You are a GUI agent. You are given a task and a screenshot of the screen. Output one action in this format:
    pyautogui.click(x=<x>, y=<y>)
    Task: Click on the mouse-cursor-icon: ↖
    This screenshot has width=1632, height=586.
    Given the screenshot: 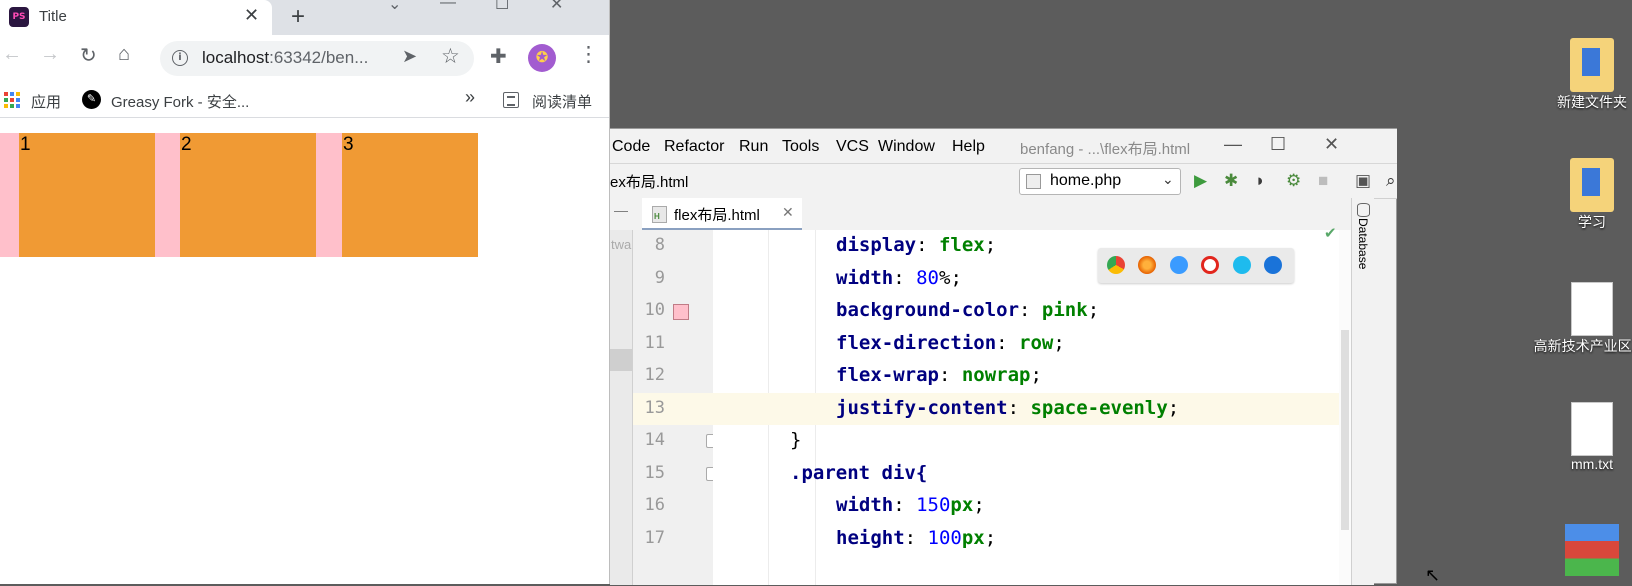 What is the action you would take?
    pyautogui.click(x=1433, y=575)
    